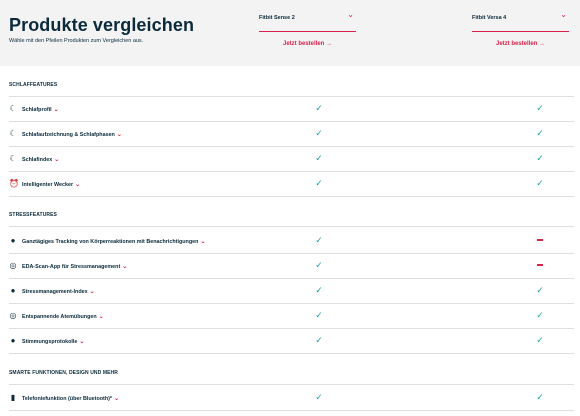 This screenshot has height=416, width=580. I want to click on feature-label: Telefoniefunktion (über Bluetooth)* ⌄, so click(70, 398).